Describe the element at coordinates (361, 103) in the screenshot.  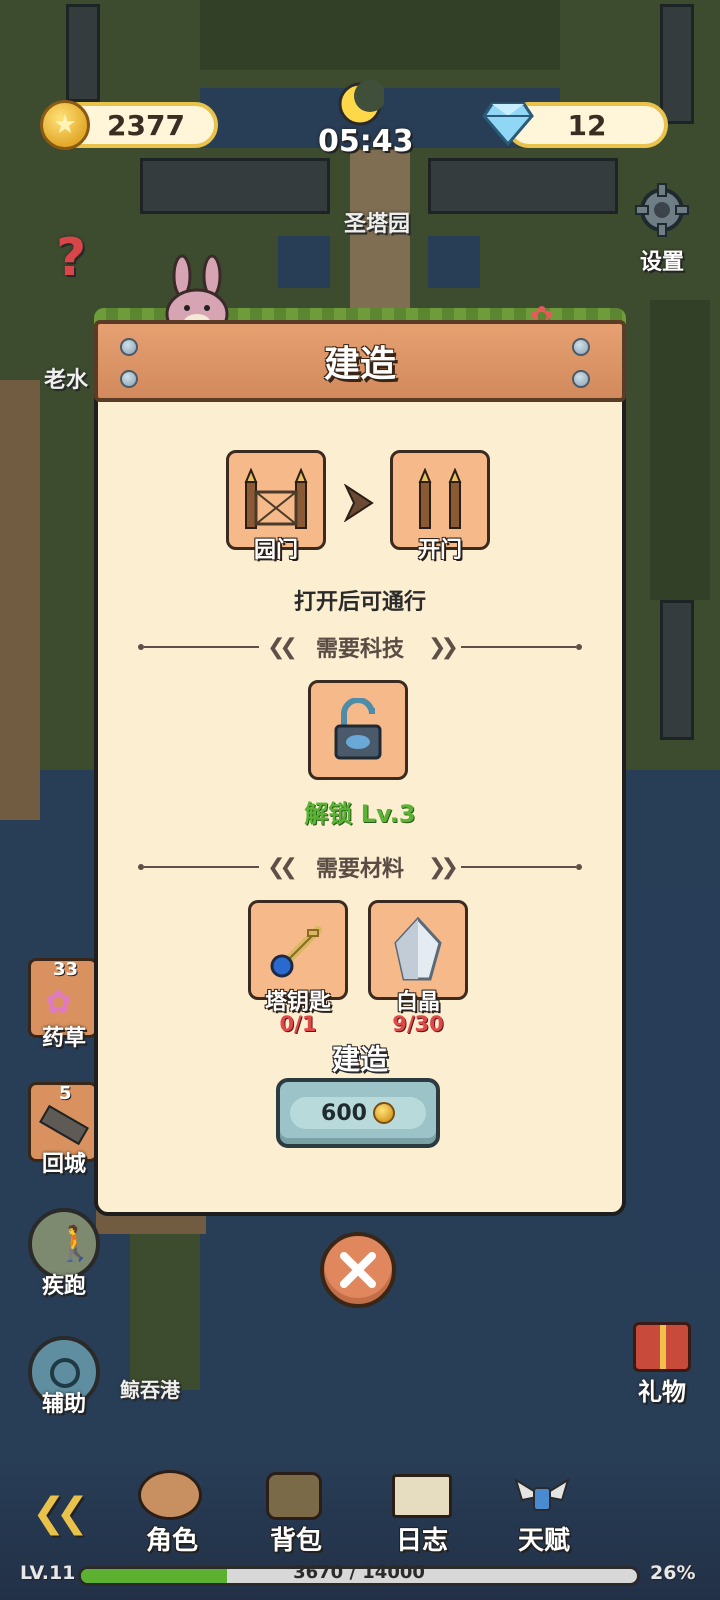
I see `moon-icon` at that location.